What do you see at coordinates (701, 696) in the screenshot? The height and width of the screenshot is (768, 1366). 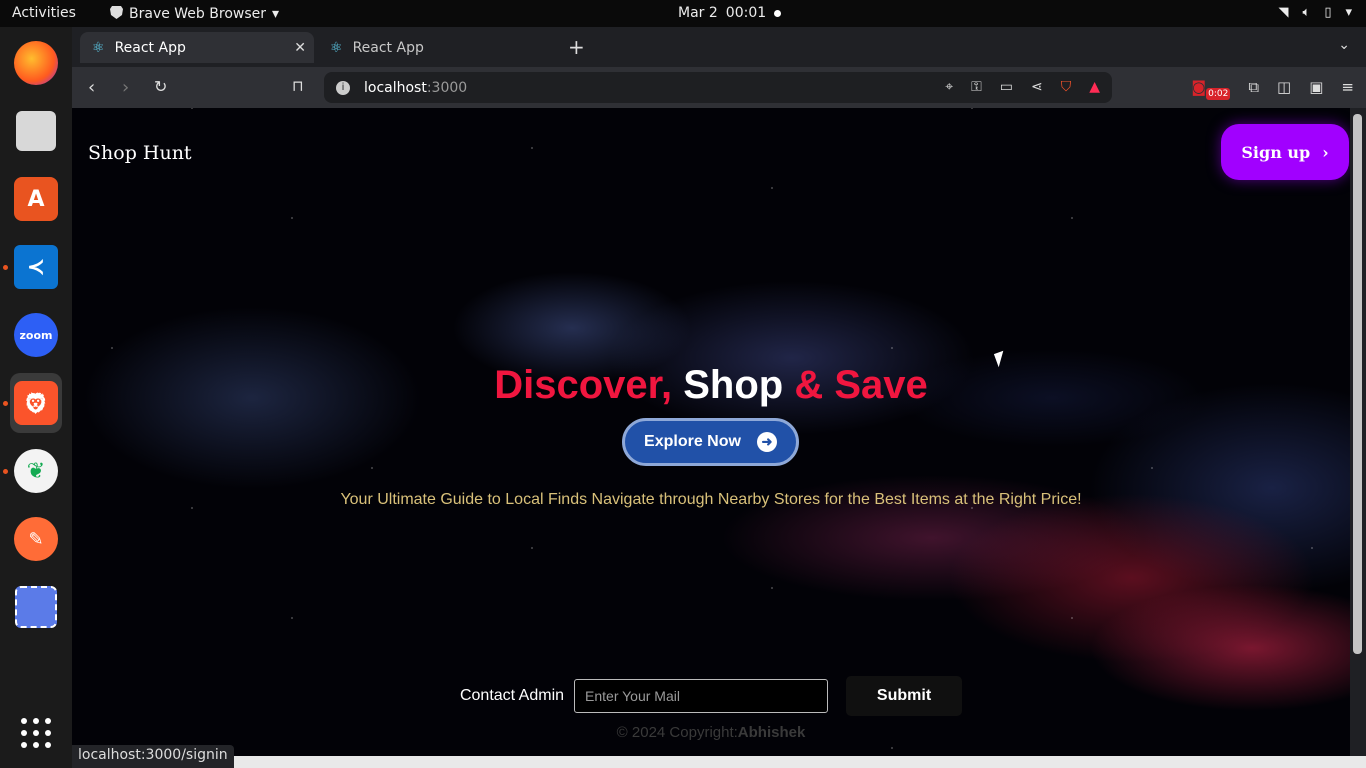 I see `email-field: Enter Your Mail` at bounding box center [701, 696].